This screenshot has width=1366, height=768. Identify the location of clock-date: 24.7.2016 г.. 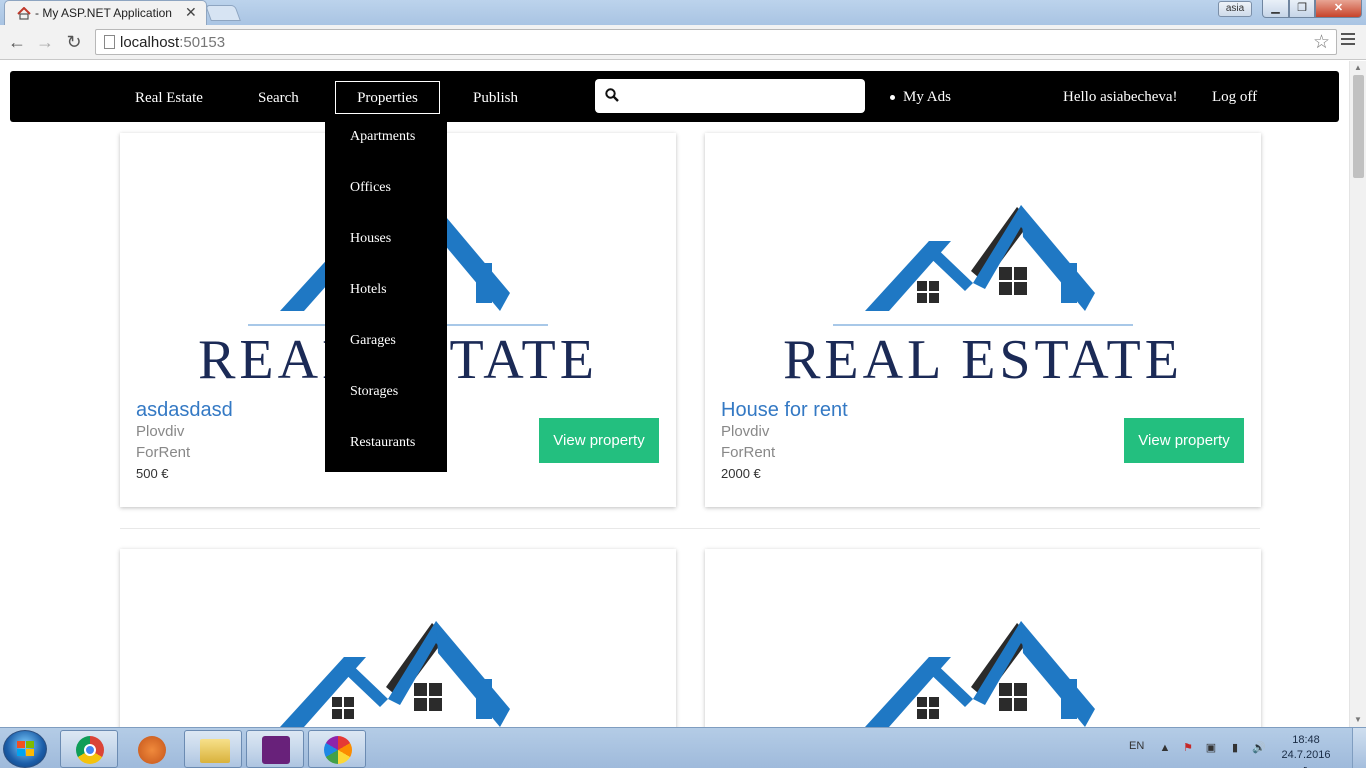
(1306, 758).